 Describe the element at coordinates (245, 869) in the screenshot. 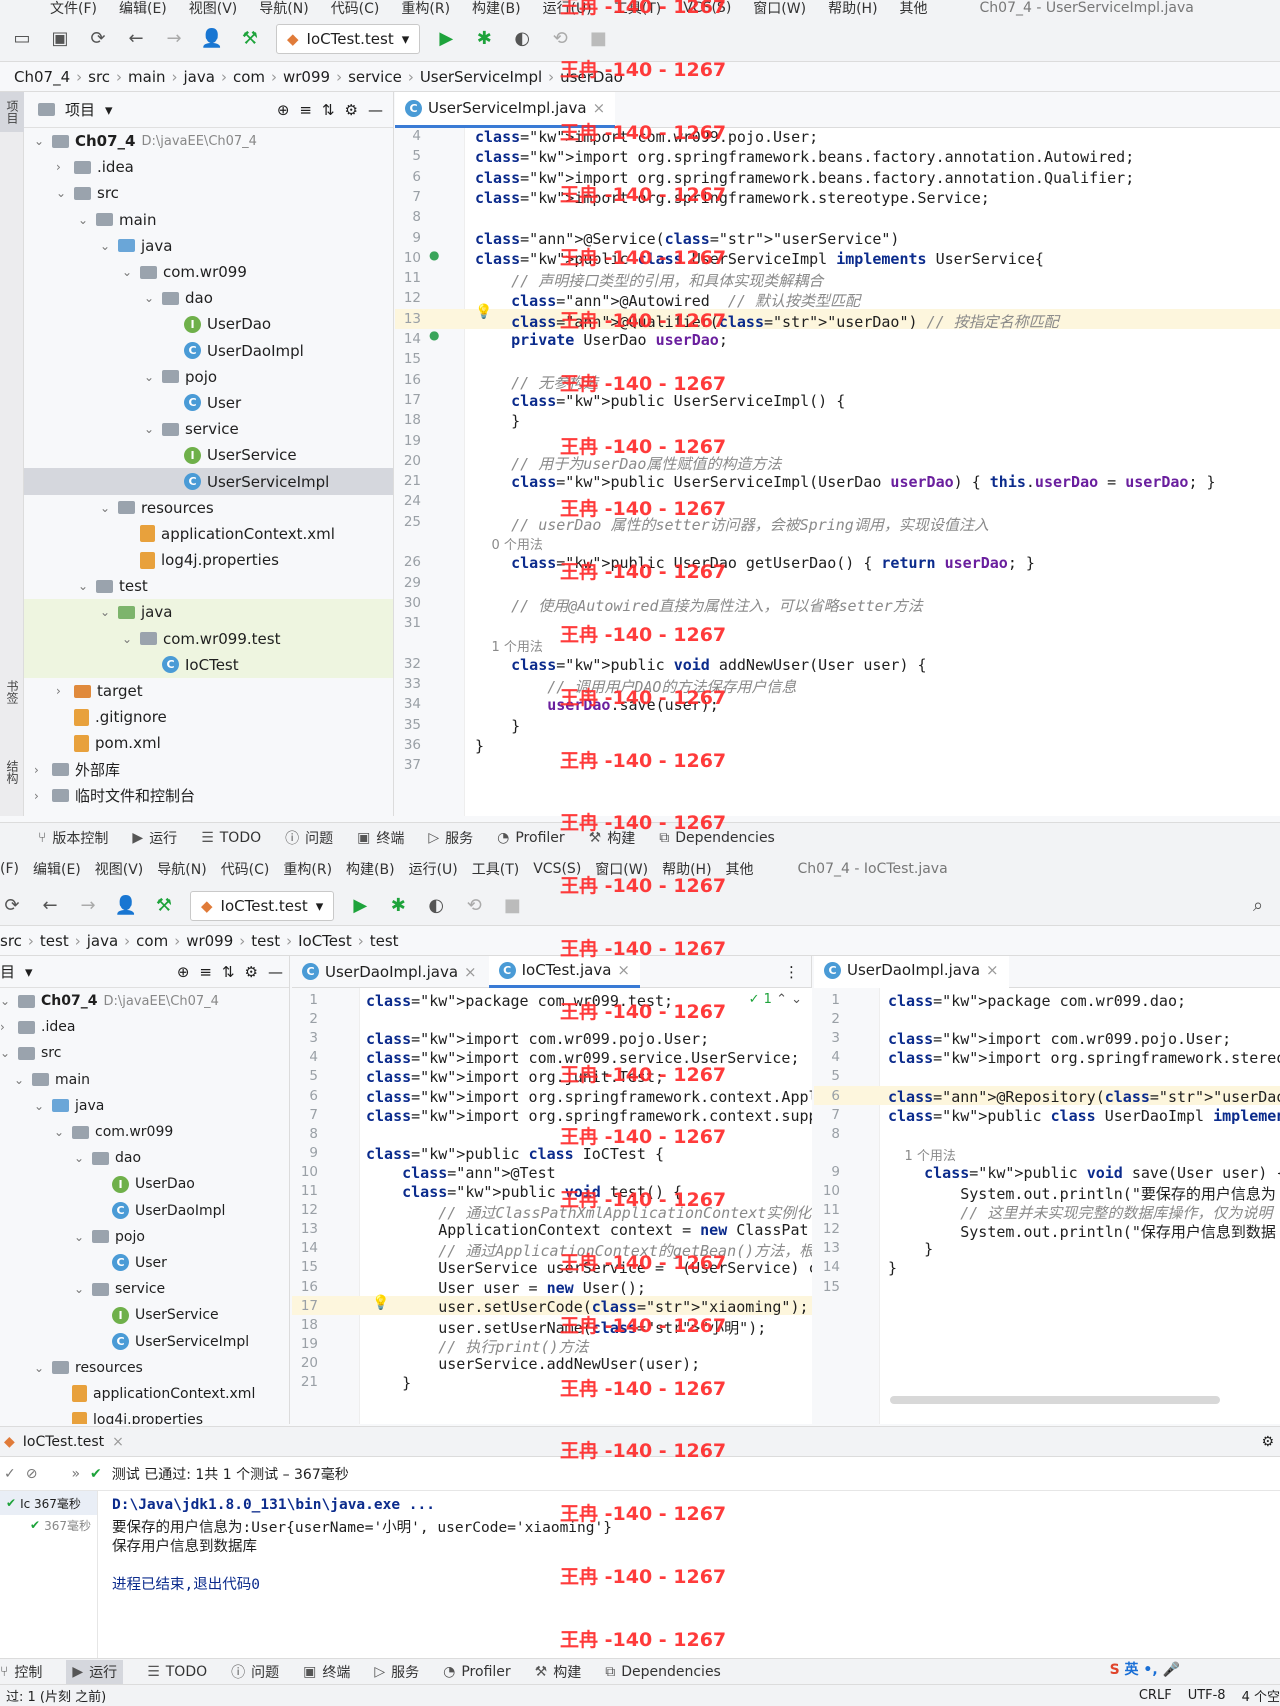

I see `menu-item: 代码(C)` at that location.